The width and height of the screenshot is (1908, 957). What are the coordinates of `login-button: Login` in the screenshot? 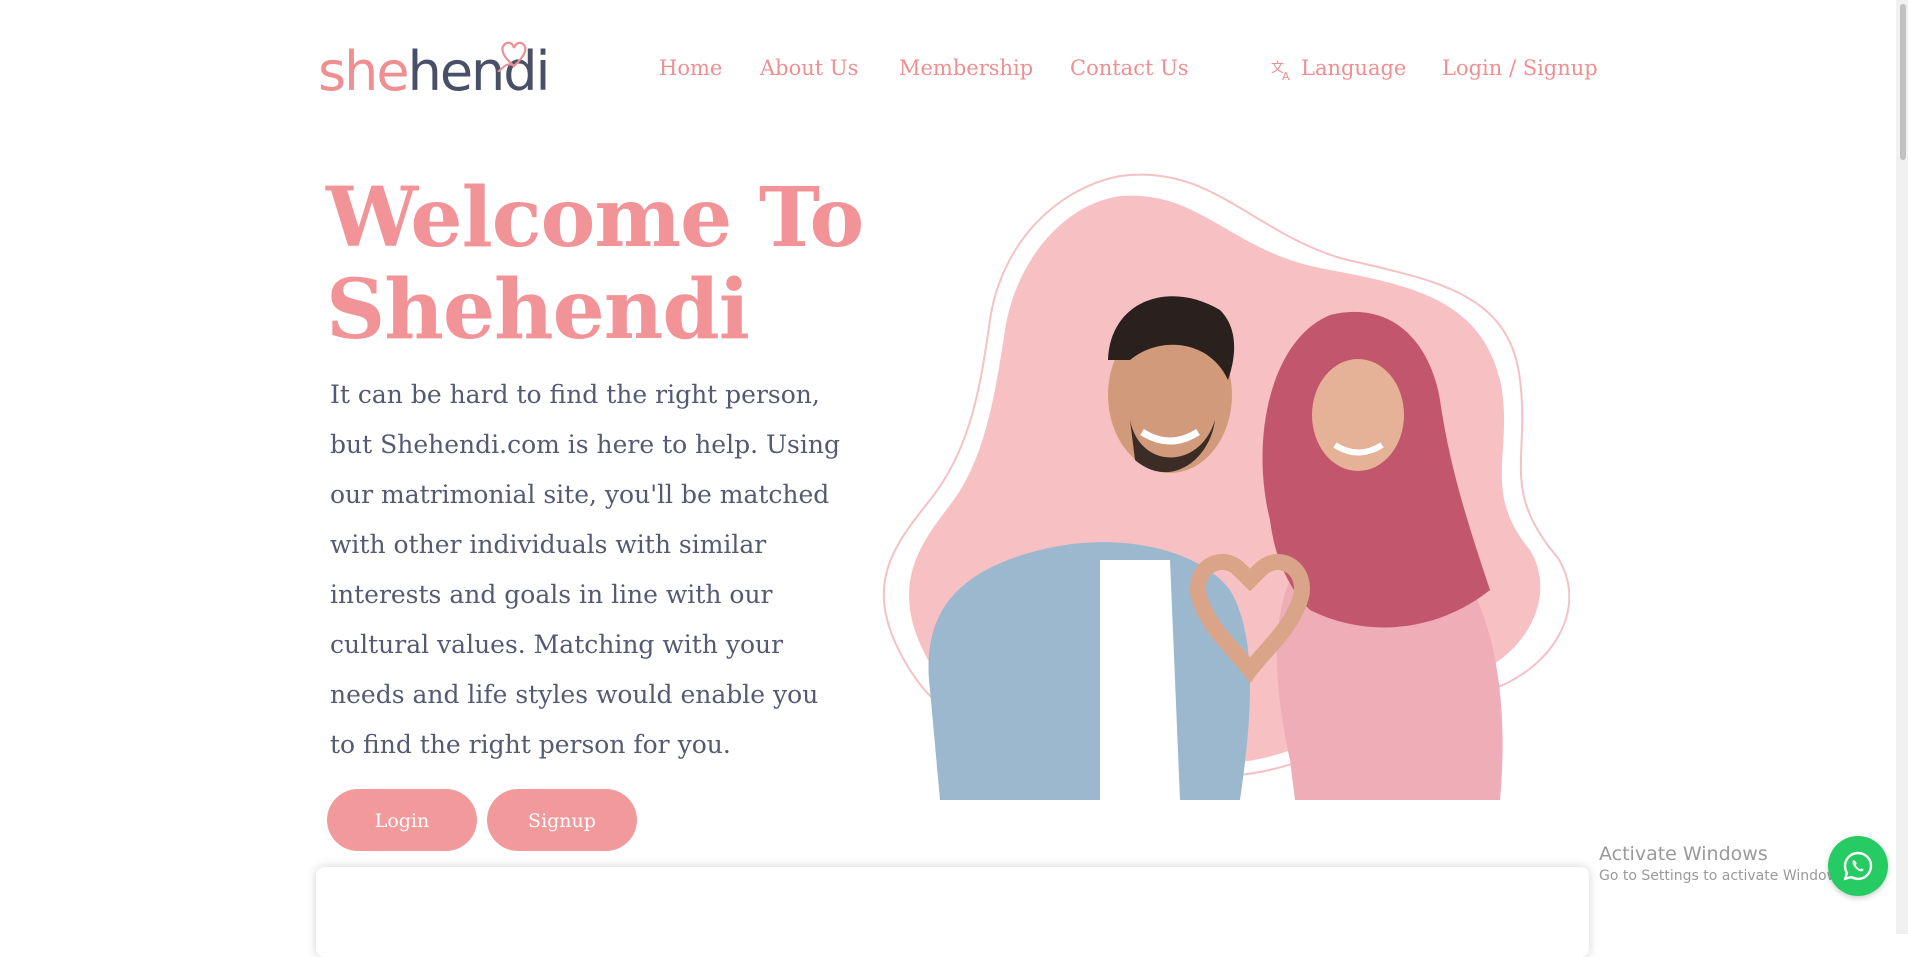 It's located at (402, 820).